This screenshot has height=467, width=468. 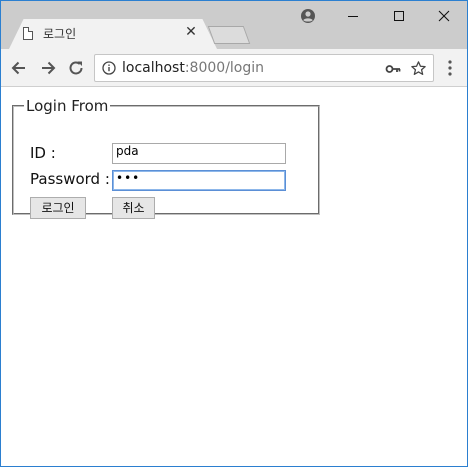 What do you see at coordinates (153, 68) in the screenshot?
I see `url-host: localhost` at bounding box center [153, 68].